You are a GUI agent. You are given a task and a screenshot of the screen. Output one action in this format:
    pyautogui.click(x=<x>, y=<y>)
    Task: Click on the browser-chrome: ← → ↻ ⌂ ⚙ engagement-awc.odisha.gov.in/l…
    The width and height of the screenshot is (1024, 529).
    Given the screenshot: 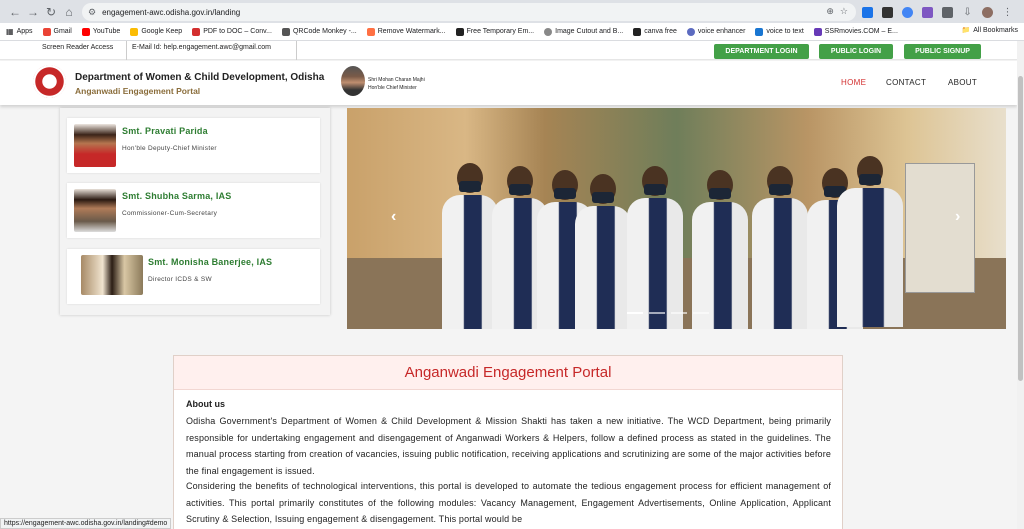 What is the action you would take?
    pyautogui.click(x=512, y=20)
    